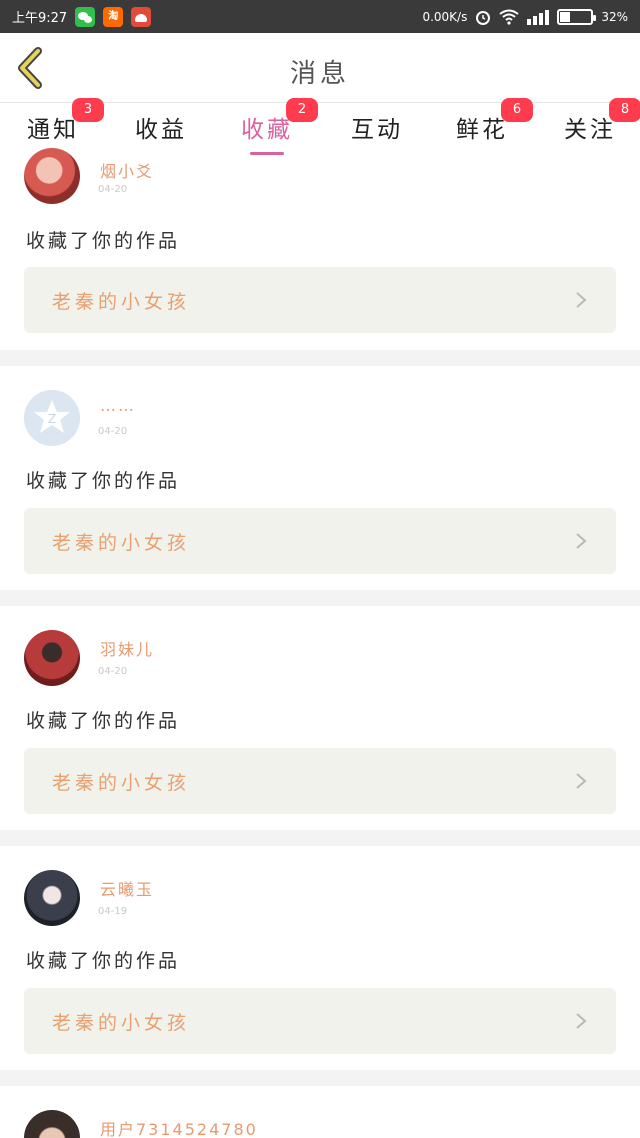 The image size is (640, 1138). I want to click on tab-flowers: 鲜花 6, so click(494, 129).